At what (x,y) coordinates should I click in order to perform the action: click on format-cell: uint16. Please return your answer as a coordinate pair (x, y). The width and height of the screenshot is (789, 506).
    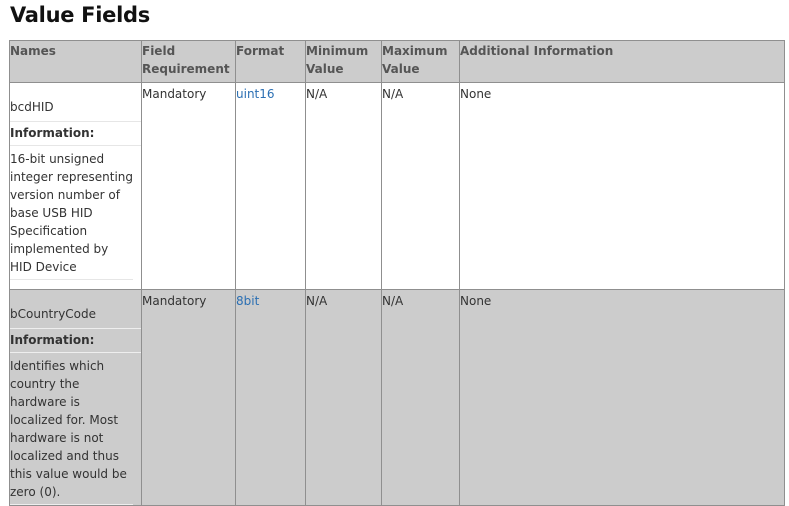
    Looking at the image, I should click on (270, 186).